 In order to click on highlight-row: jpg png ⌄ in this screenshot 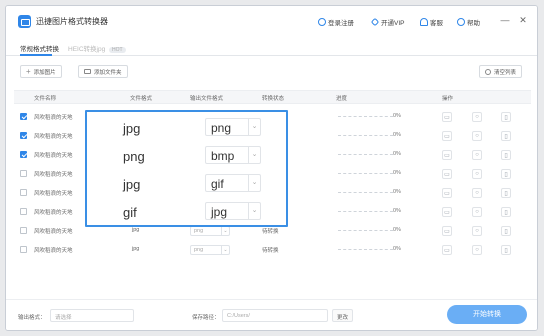, I will do `click(186, 128)`.